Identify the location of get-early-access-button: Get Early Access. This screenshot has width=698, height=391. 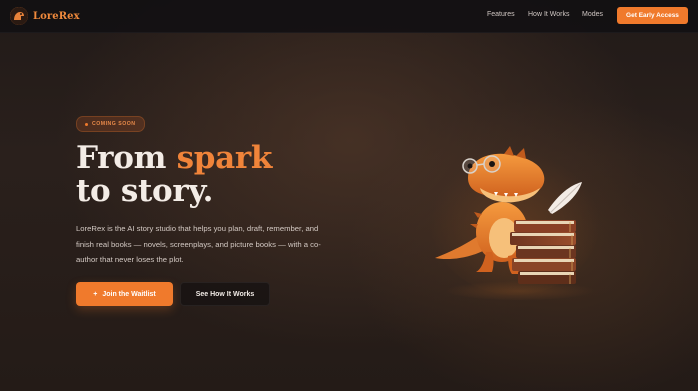
(652, 15).